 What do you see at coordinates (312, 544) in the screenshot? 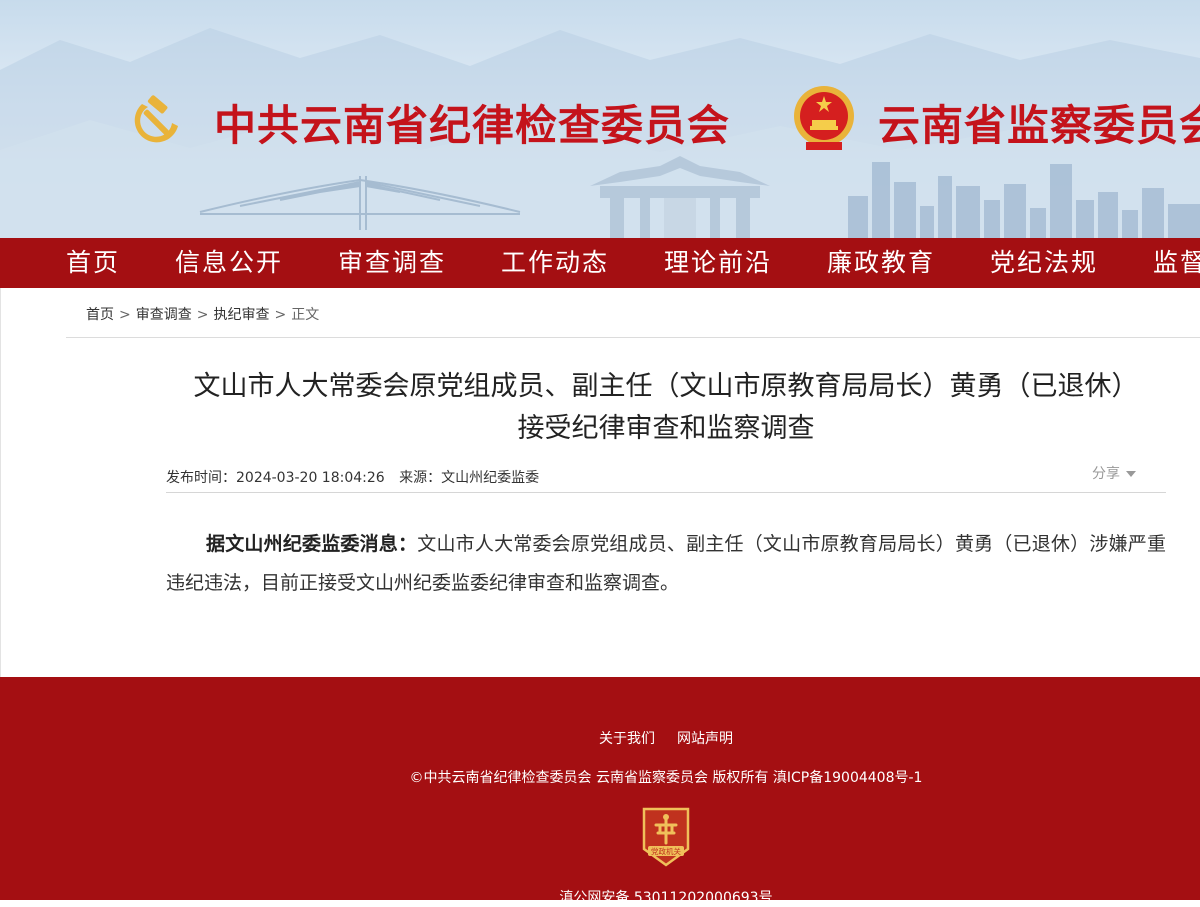
I see `article-lead: 据文山州纪委监委消息：` at bounding box center [312, 544].